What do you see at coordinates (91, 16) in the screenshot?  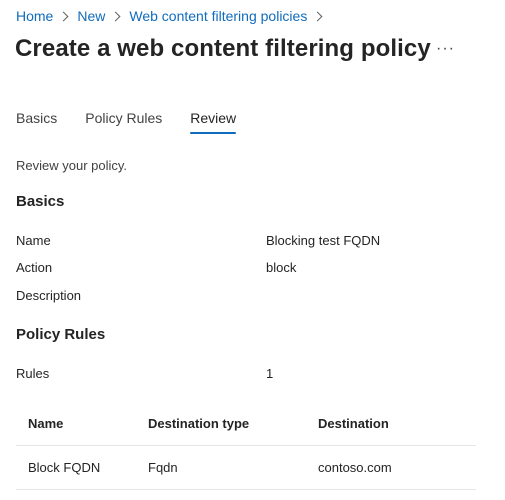 I see `breadcrumb-new: New` at bounding box center [91, 16].